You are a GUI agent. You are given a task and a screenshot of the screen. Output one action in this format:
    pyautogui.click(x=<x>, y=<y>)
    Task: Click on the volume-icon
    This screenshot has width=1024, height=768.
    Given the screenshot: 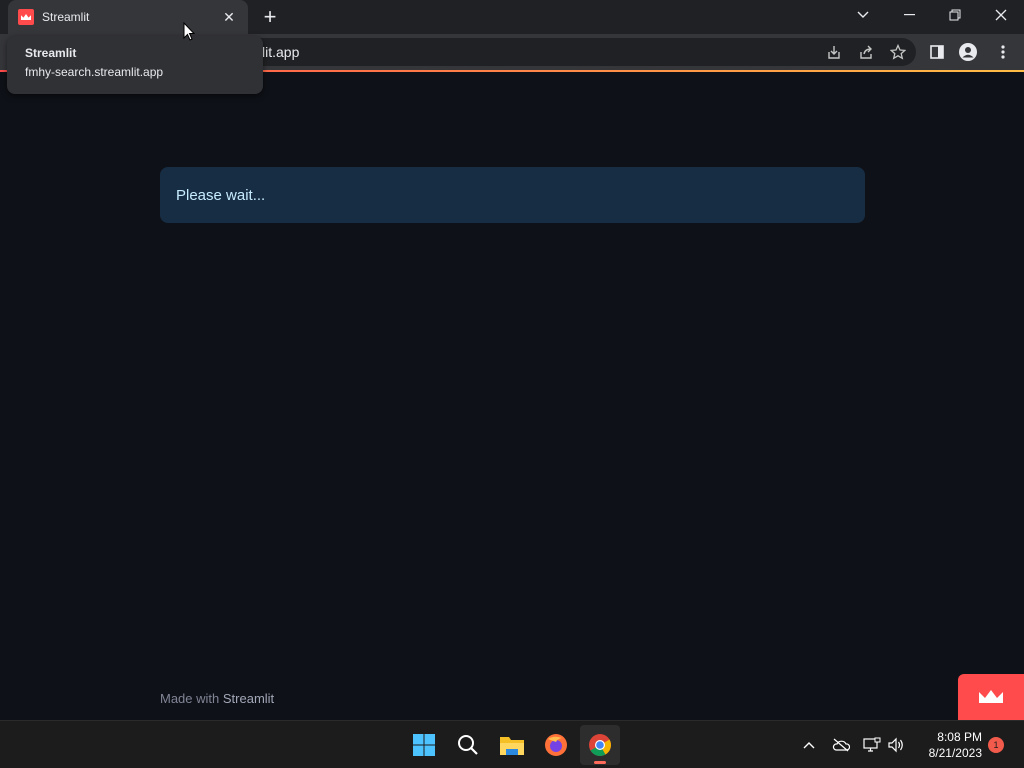 What is the action you would take?
    pyautogui.click(x=896, y=745)
    